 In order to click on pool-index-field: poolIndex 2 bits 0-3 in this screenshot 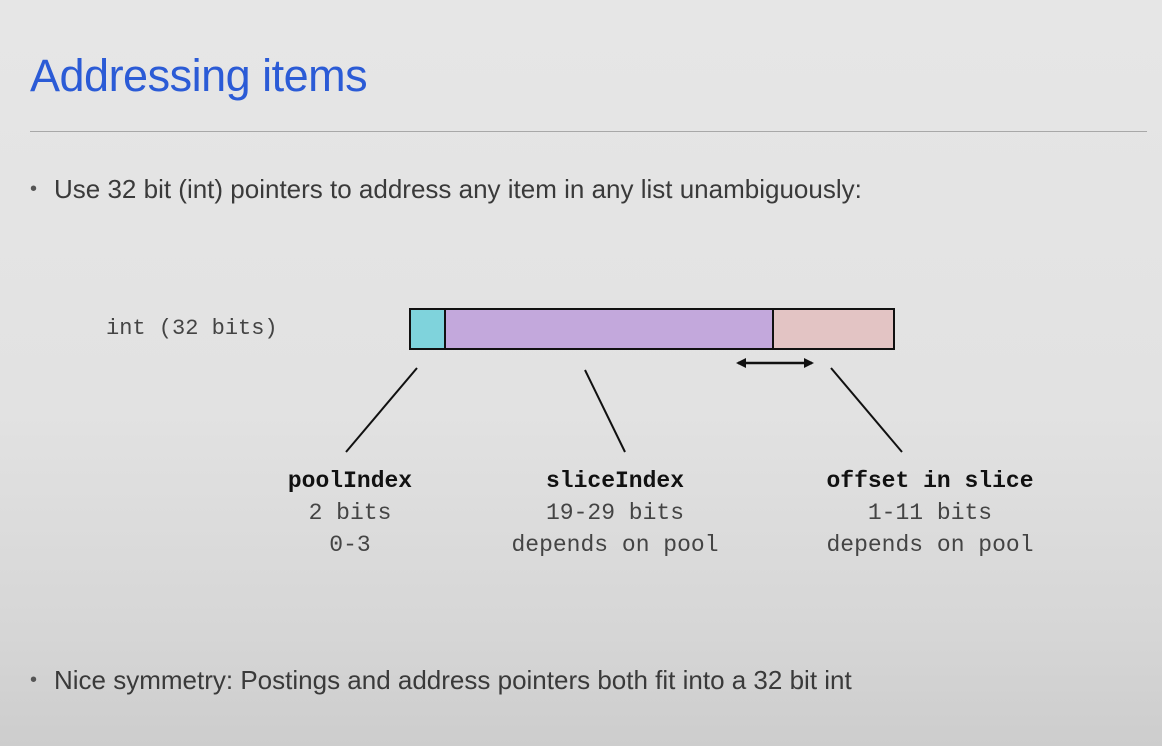, I will do `click(350, 513)`.